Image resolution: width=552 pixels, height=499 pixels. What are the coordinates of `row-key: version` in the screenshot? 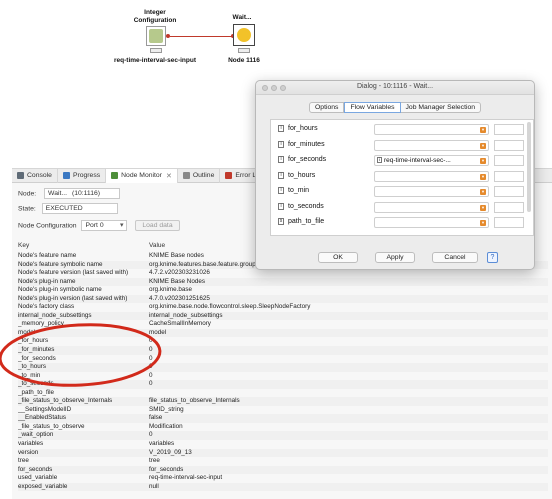 It's located at (28, 452).